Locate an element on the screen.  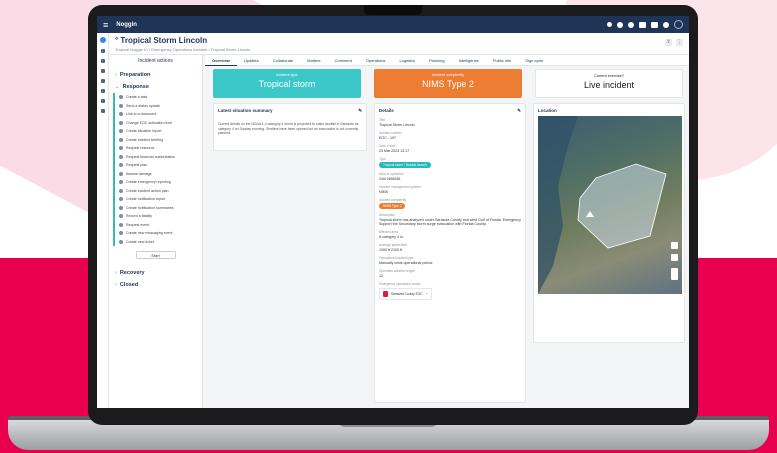
tab-logistics: Logistics is located at coordinates (407, 60).